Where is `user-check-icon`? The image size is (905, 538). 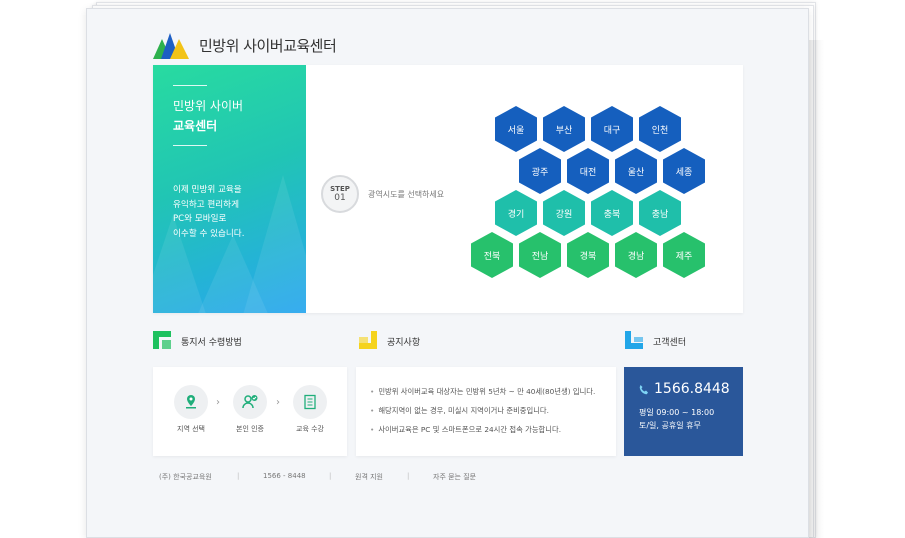 user-check-icon is located at coordinates (250, 402).